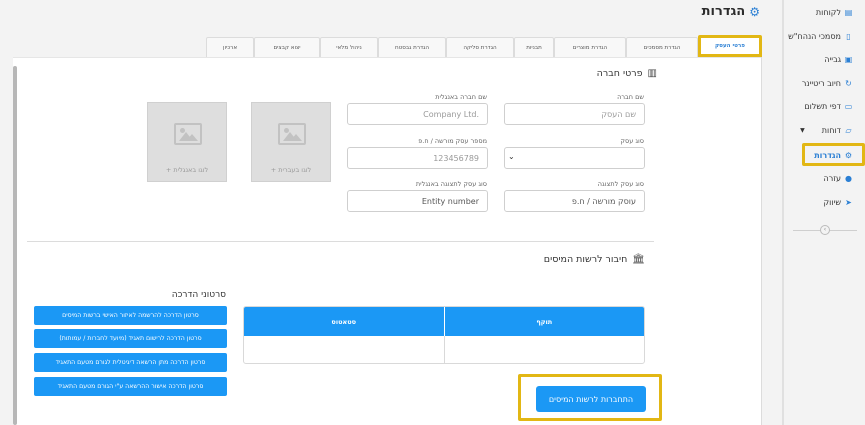  What do you see at coordinates (761, 241) in the screenshot?
I see `content-border` at bounding box center [761, 241].